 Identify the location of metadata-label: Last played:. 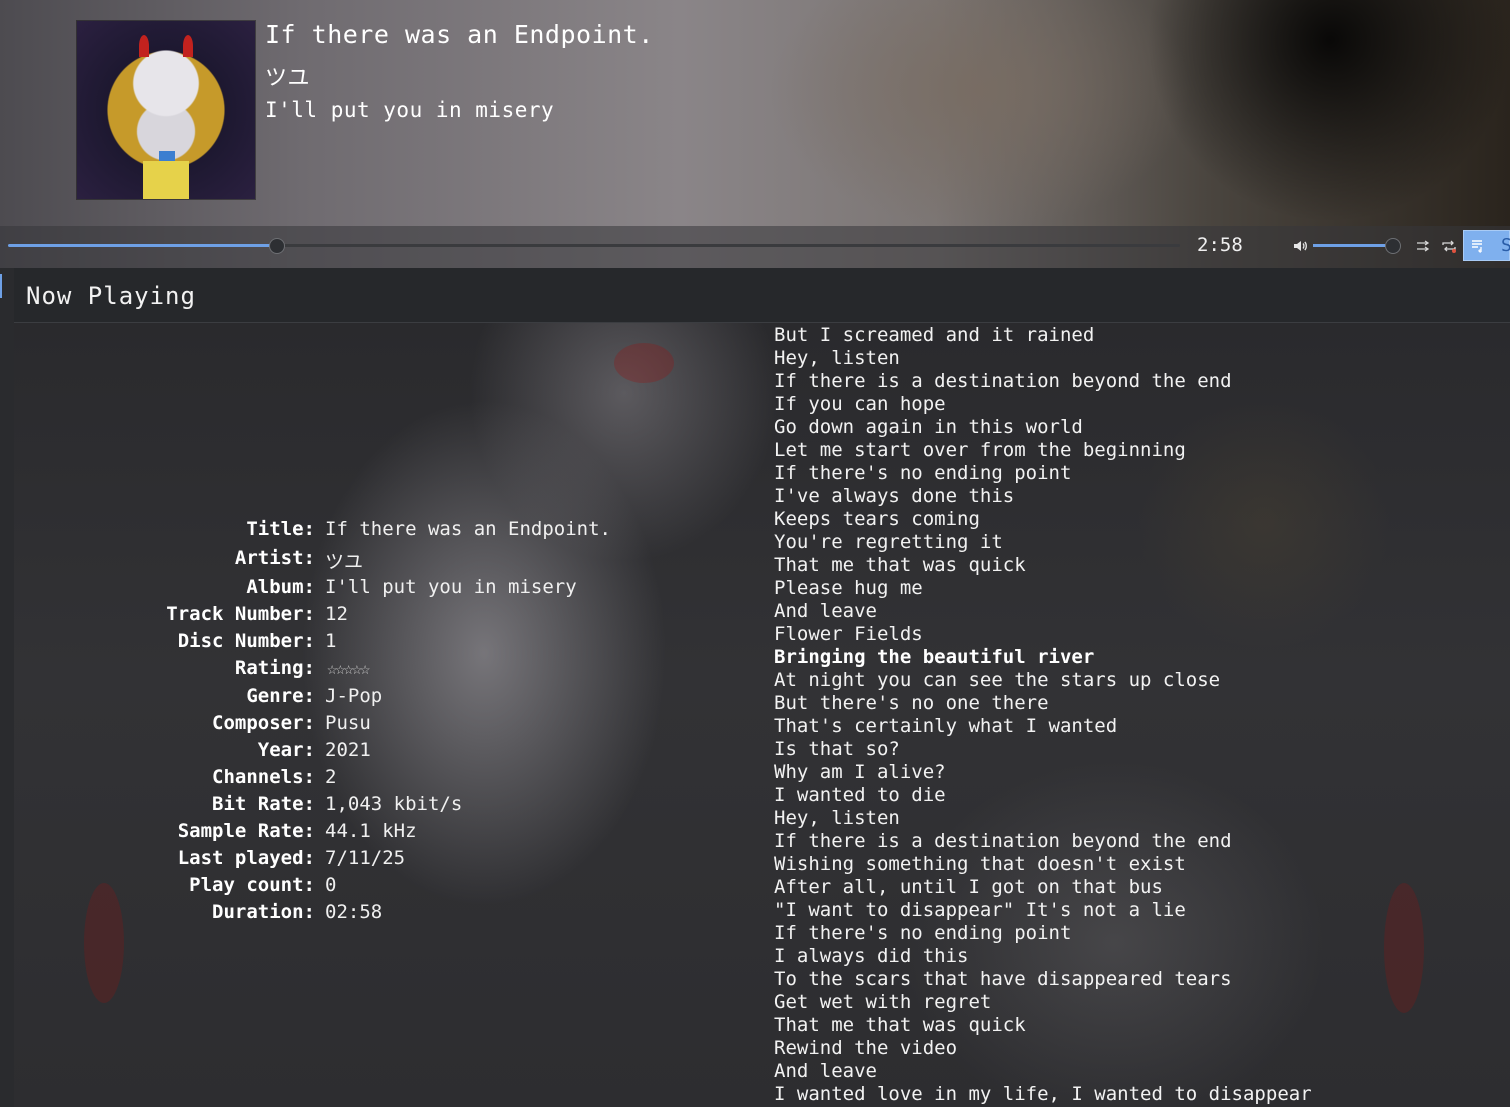
(246, 858).